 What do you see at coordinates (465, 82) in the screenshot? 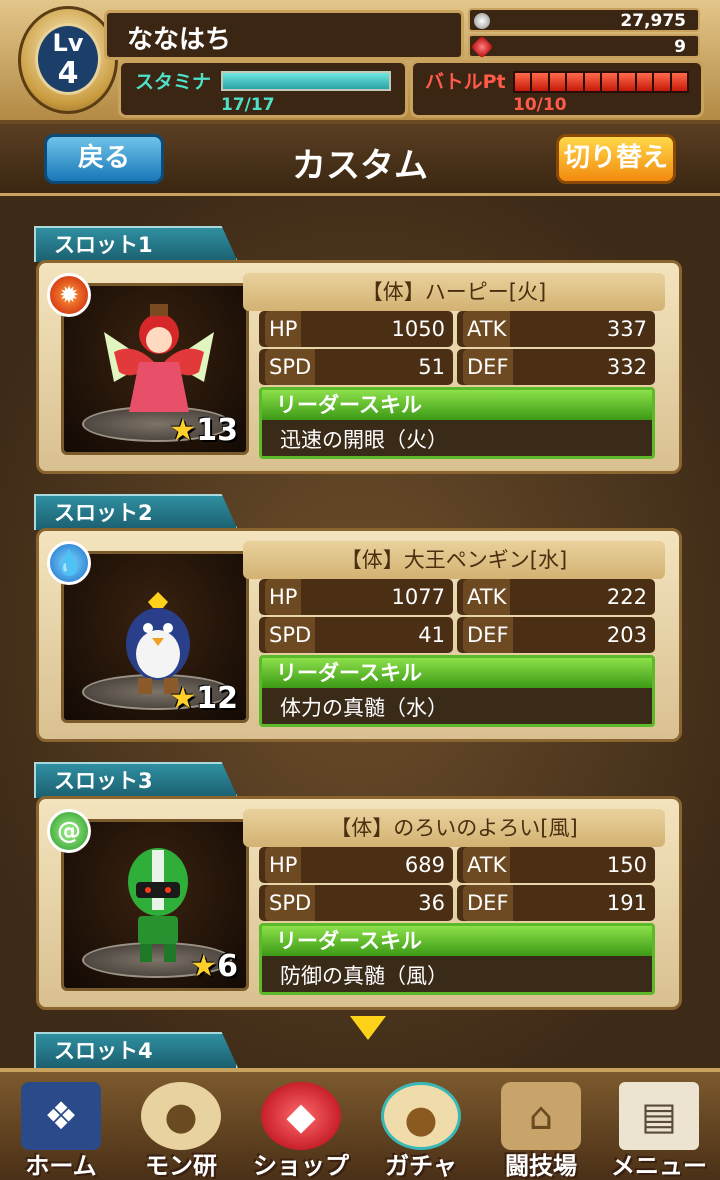
I see `battle-pt-label: バトルPt` at bounding box center [465, 82].